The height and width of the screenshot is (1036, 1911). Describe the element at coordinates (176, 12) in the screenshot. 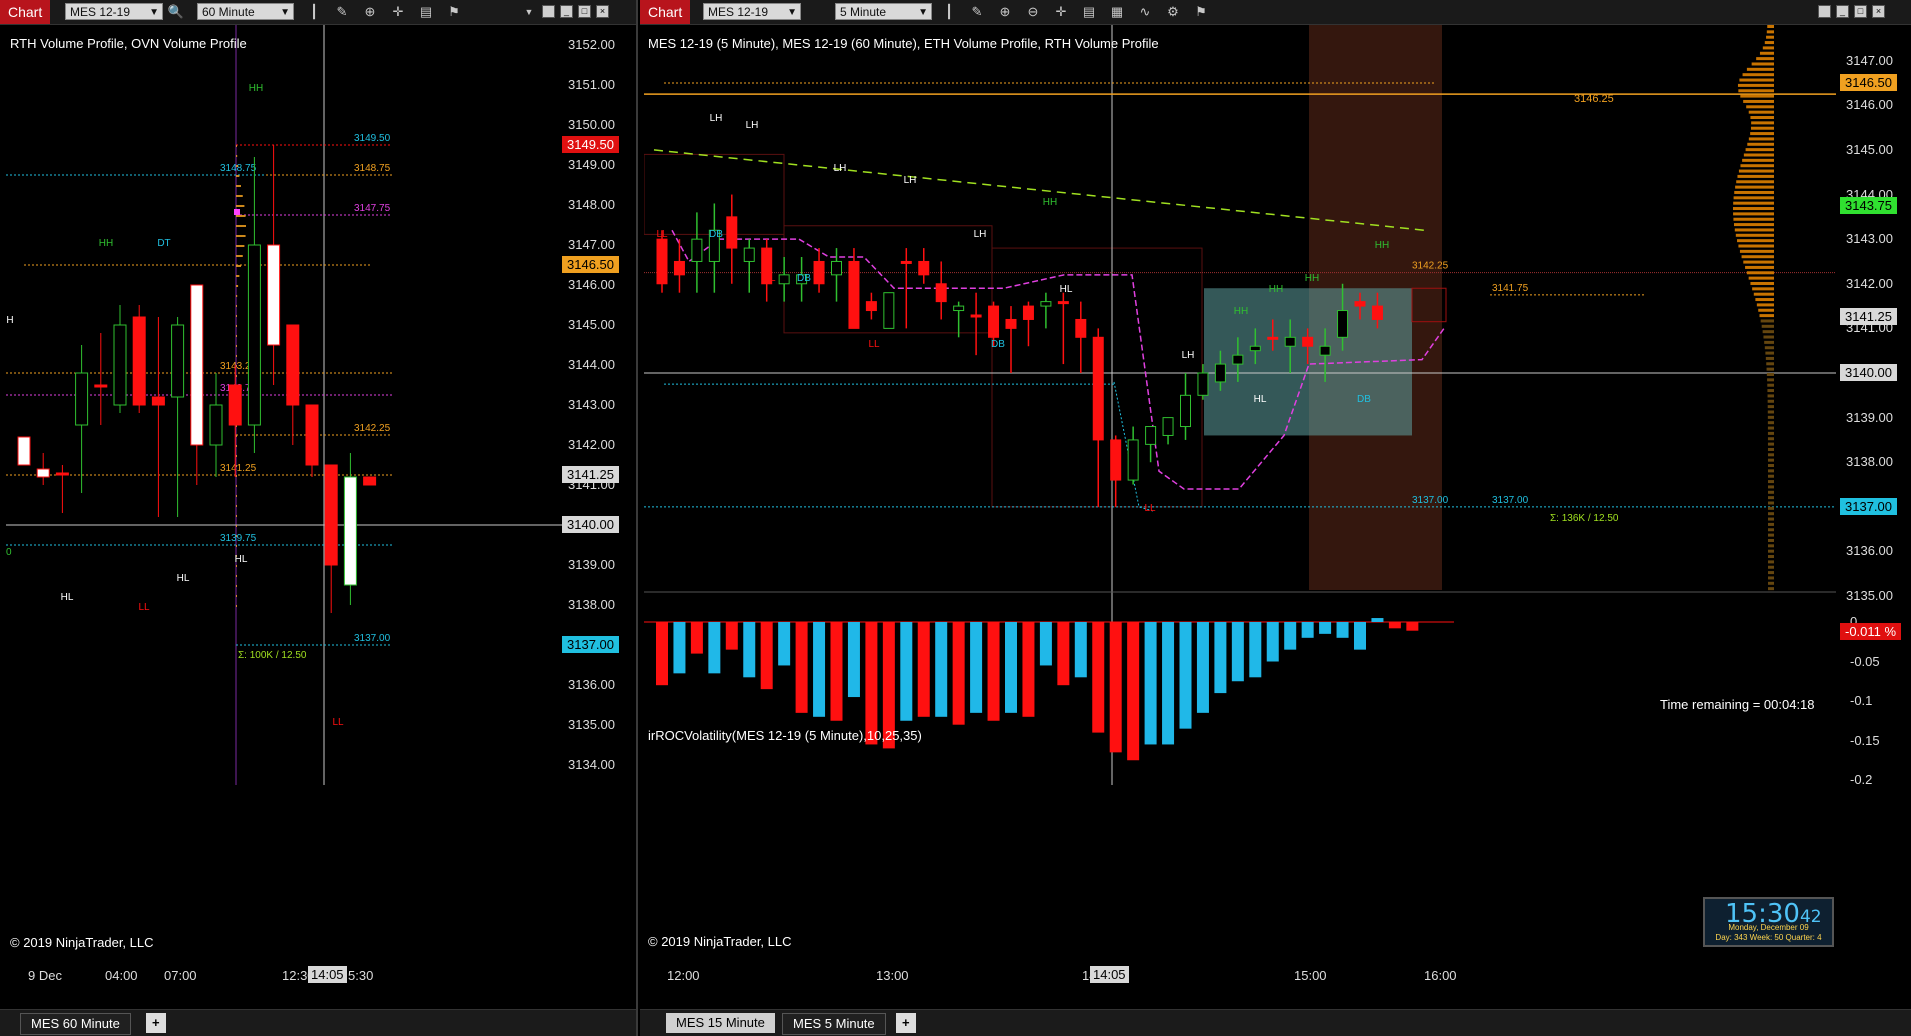

I see `search-icon: 🔍` at that location.